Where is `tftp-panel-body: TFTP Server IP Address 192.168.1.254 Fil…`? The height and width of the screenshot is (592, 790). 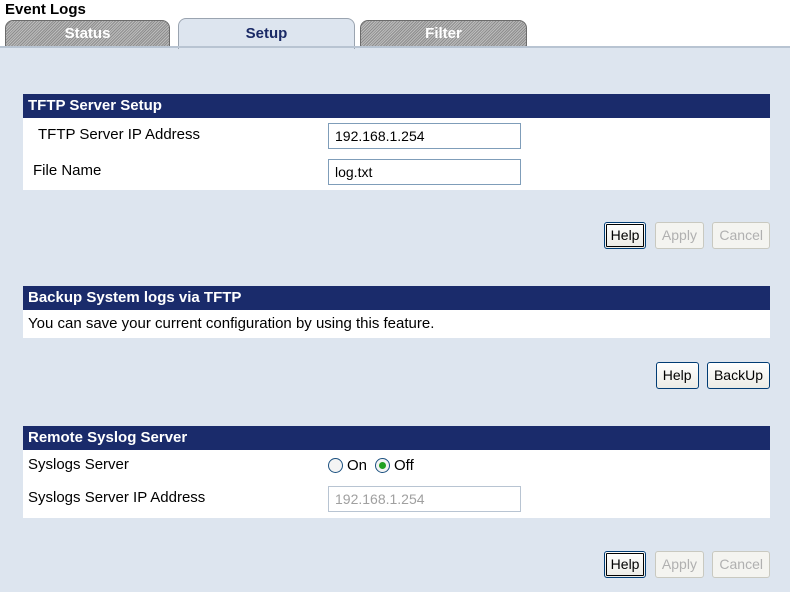 tftp-panel-body: TFTP Server IP Address 192.168.1.254 Fil… is located at coordinates (396, 154).